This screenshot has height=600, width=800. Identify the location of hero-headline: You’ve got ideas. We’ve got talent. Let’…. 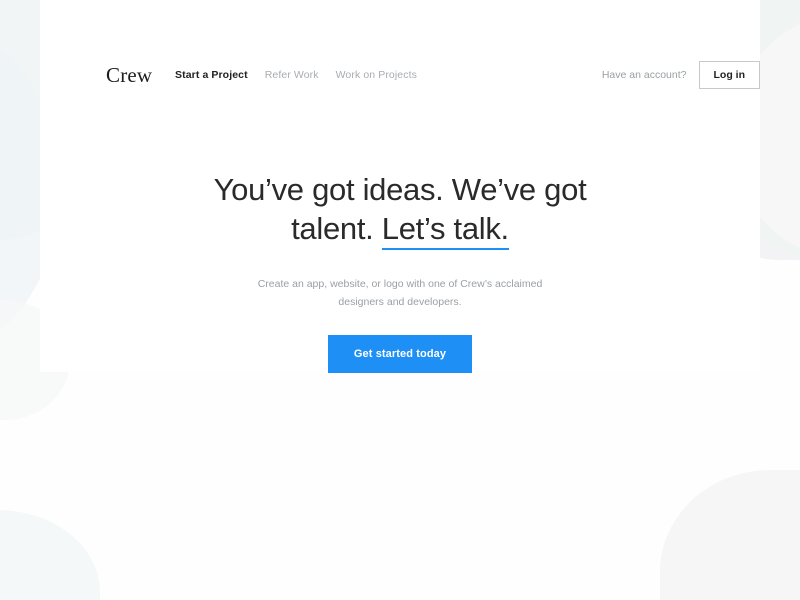
(400, 210).